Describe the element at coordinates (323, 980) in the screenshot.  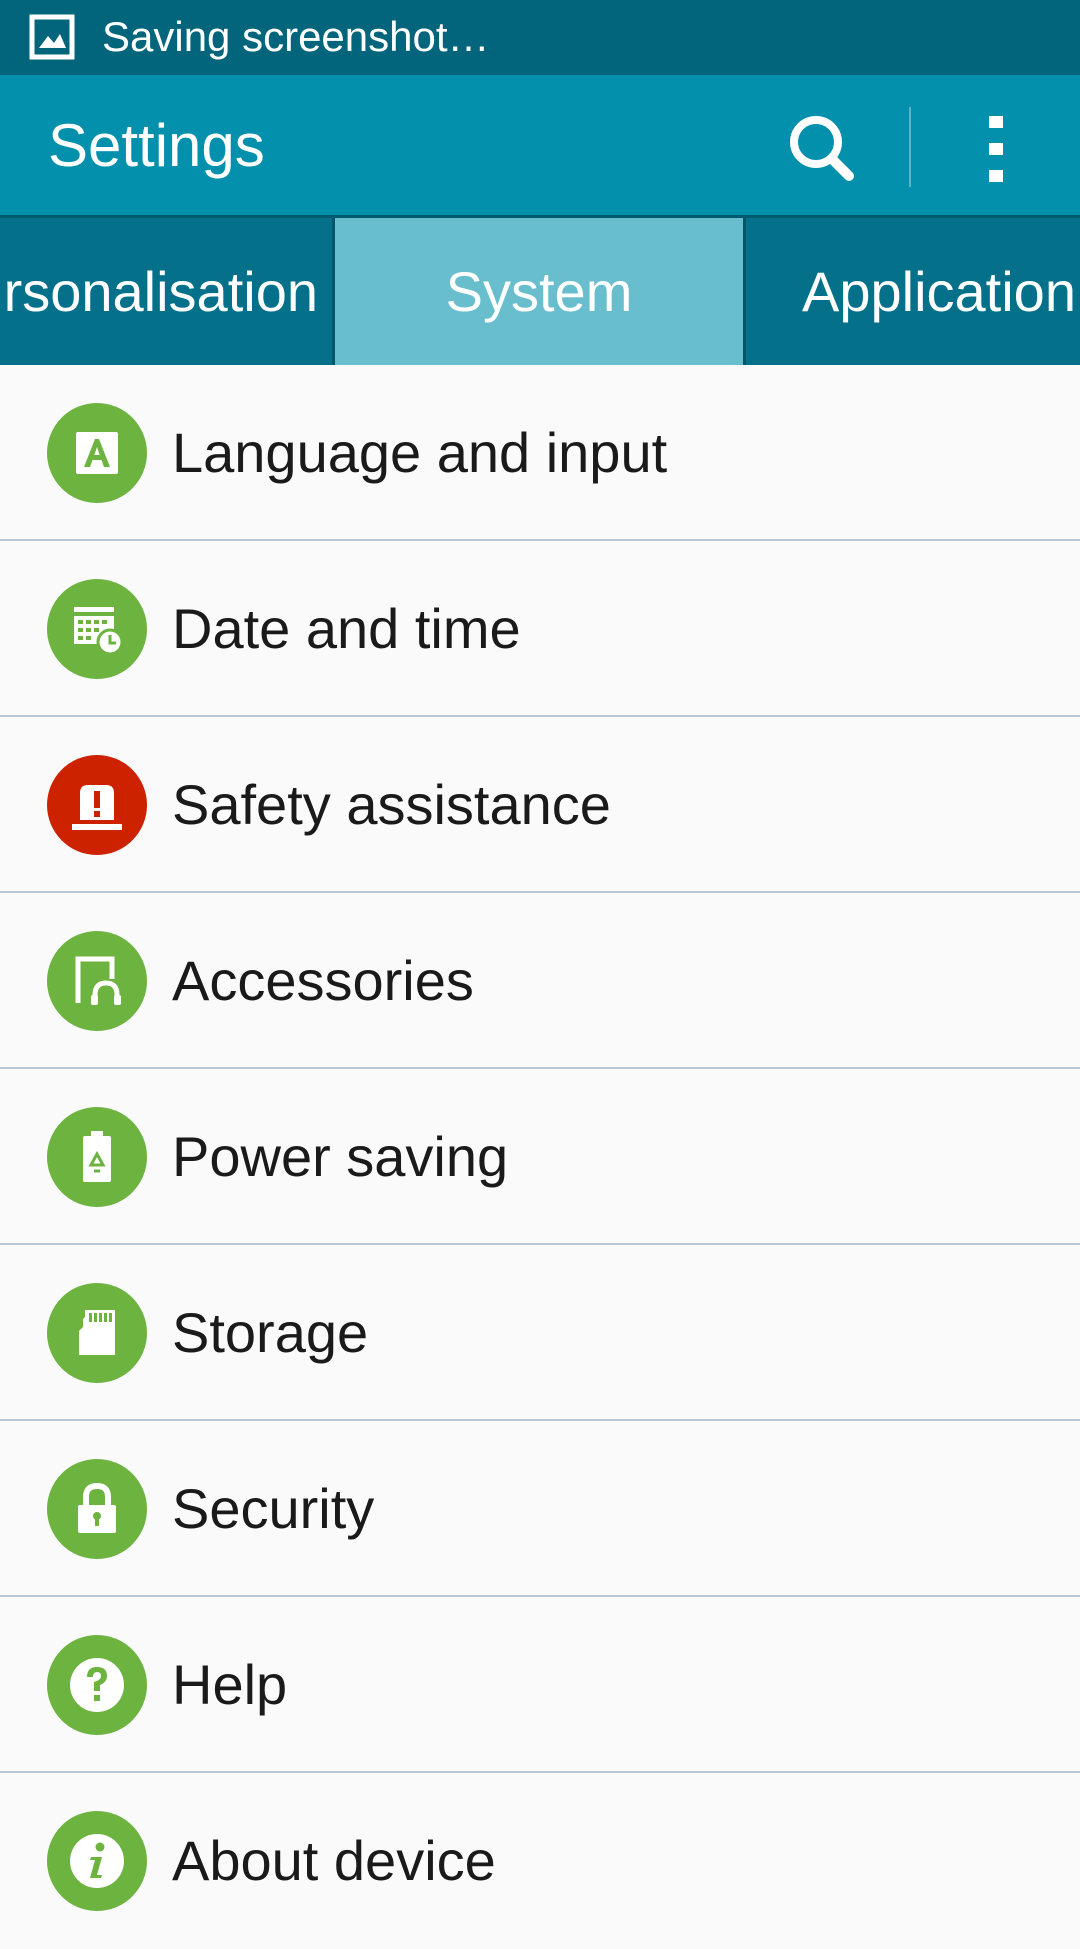
I see `list-item-label: Accessories` at that location.